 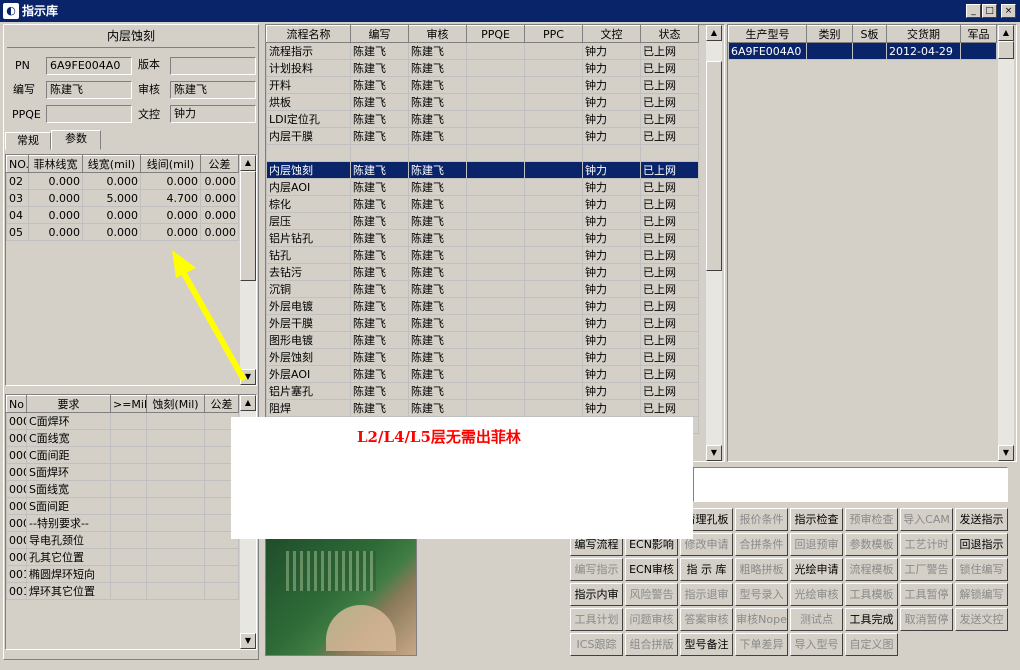 What do you see at coordinates (761, 544) in the screenshot?
I see `command-button: 合拼条件` at bounding box center [761, 544].